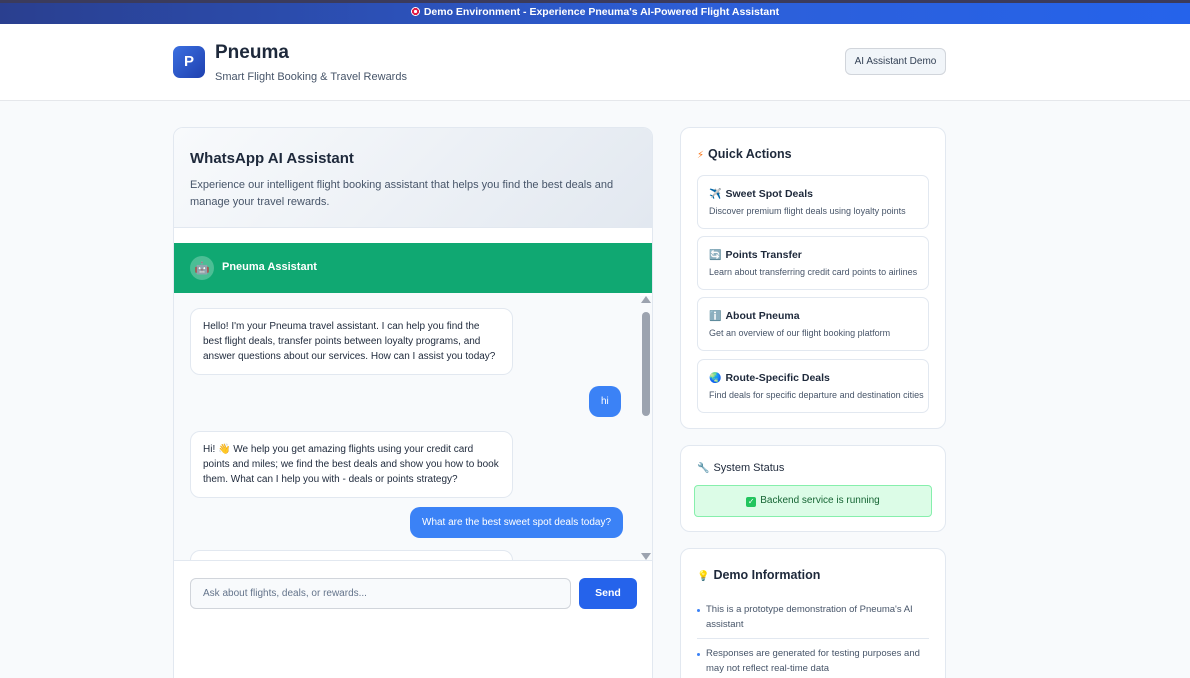  I want to click on quick-action-title: ℹ️ About Pneuma, so click(754, 316).